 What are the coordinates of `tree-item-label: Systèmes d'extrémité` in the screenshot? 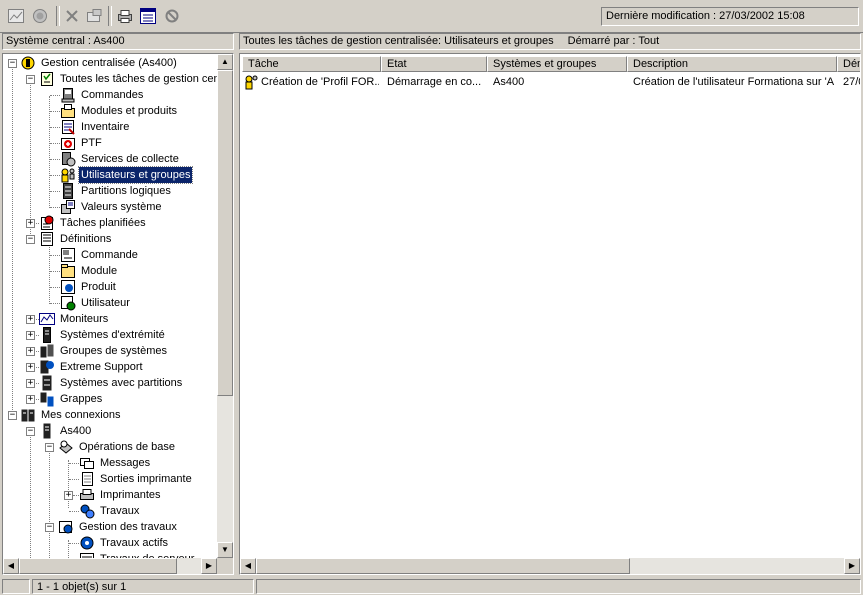 It's located at (112, 335).